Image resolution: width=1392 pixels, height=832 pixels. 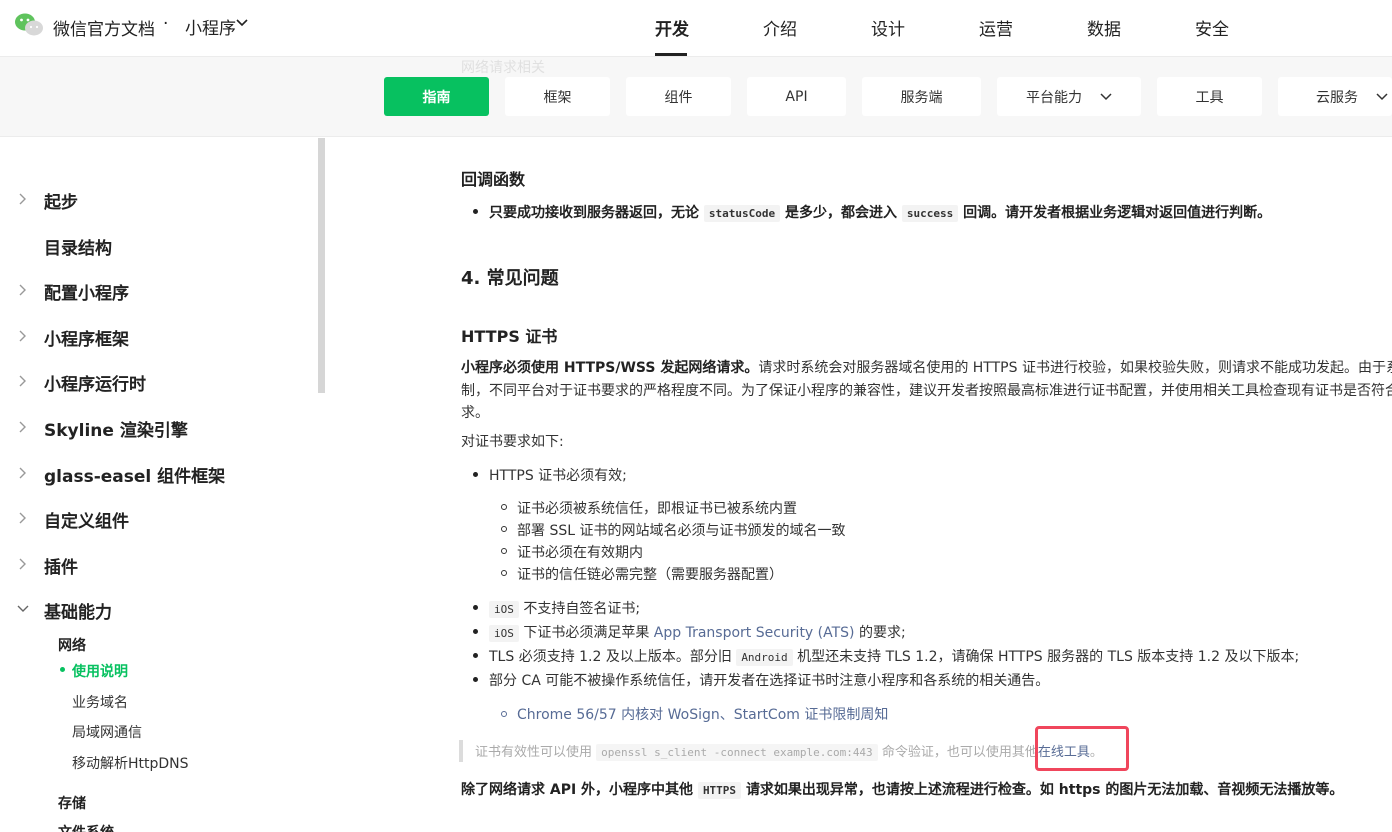 I want to click on ios-line-1-text: 不支持自签名证书;, so click(x=582, y=609).